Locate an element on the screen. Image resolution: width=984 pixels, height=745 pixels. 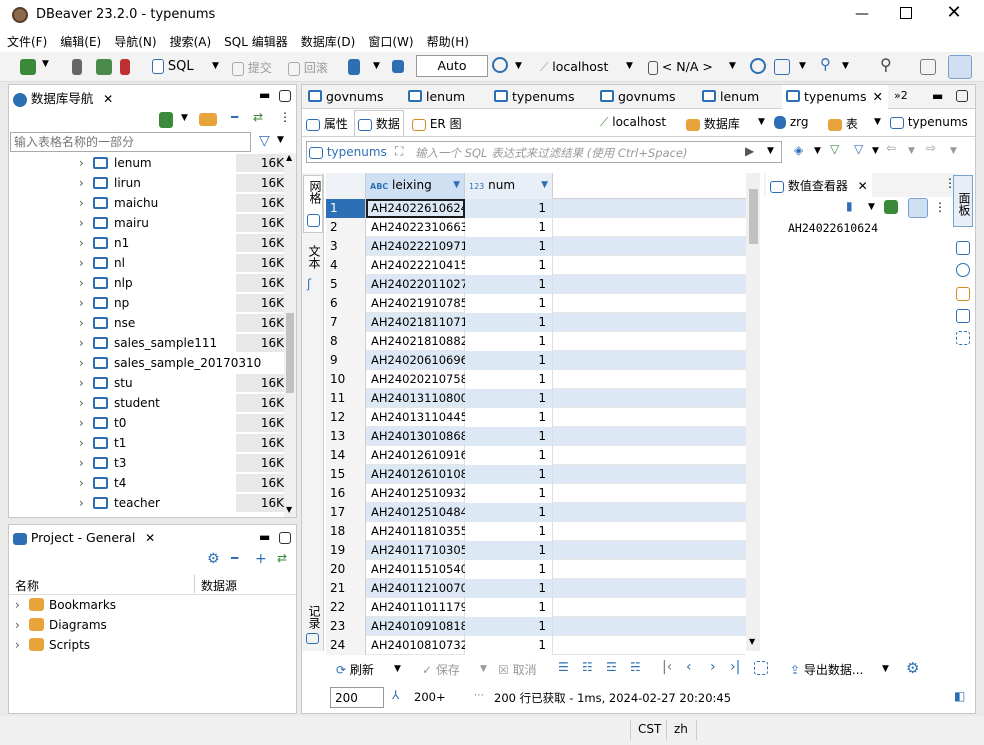
save-to-file-icon is located at coordinates (918, 208).